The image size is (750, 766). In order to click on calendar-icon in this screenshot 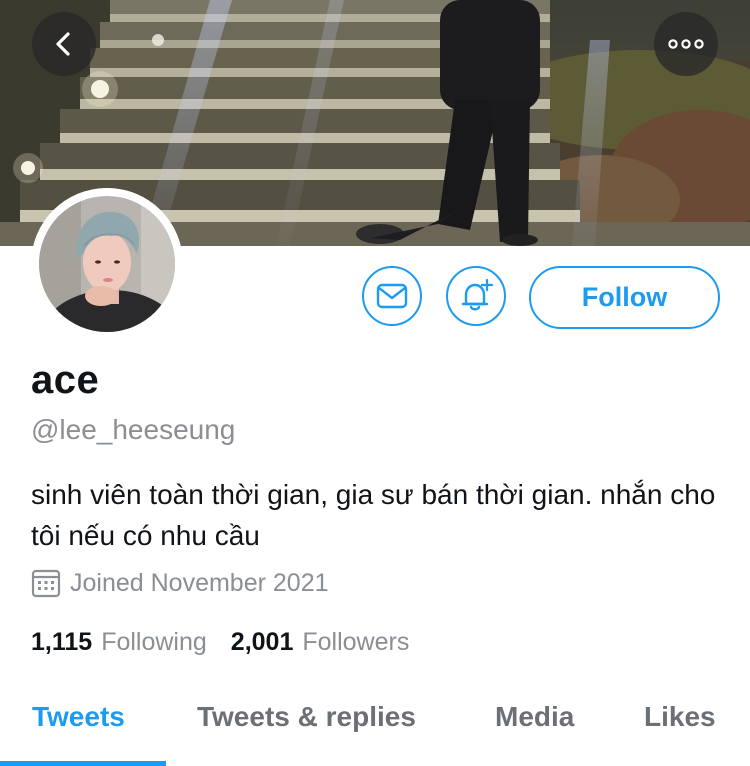, I will do `click(46, 583)`.